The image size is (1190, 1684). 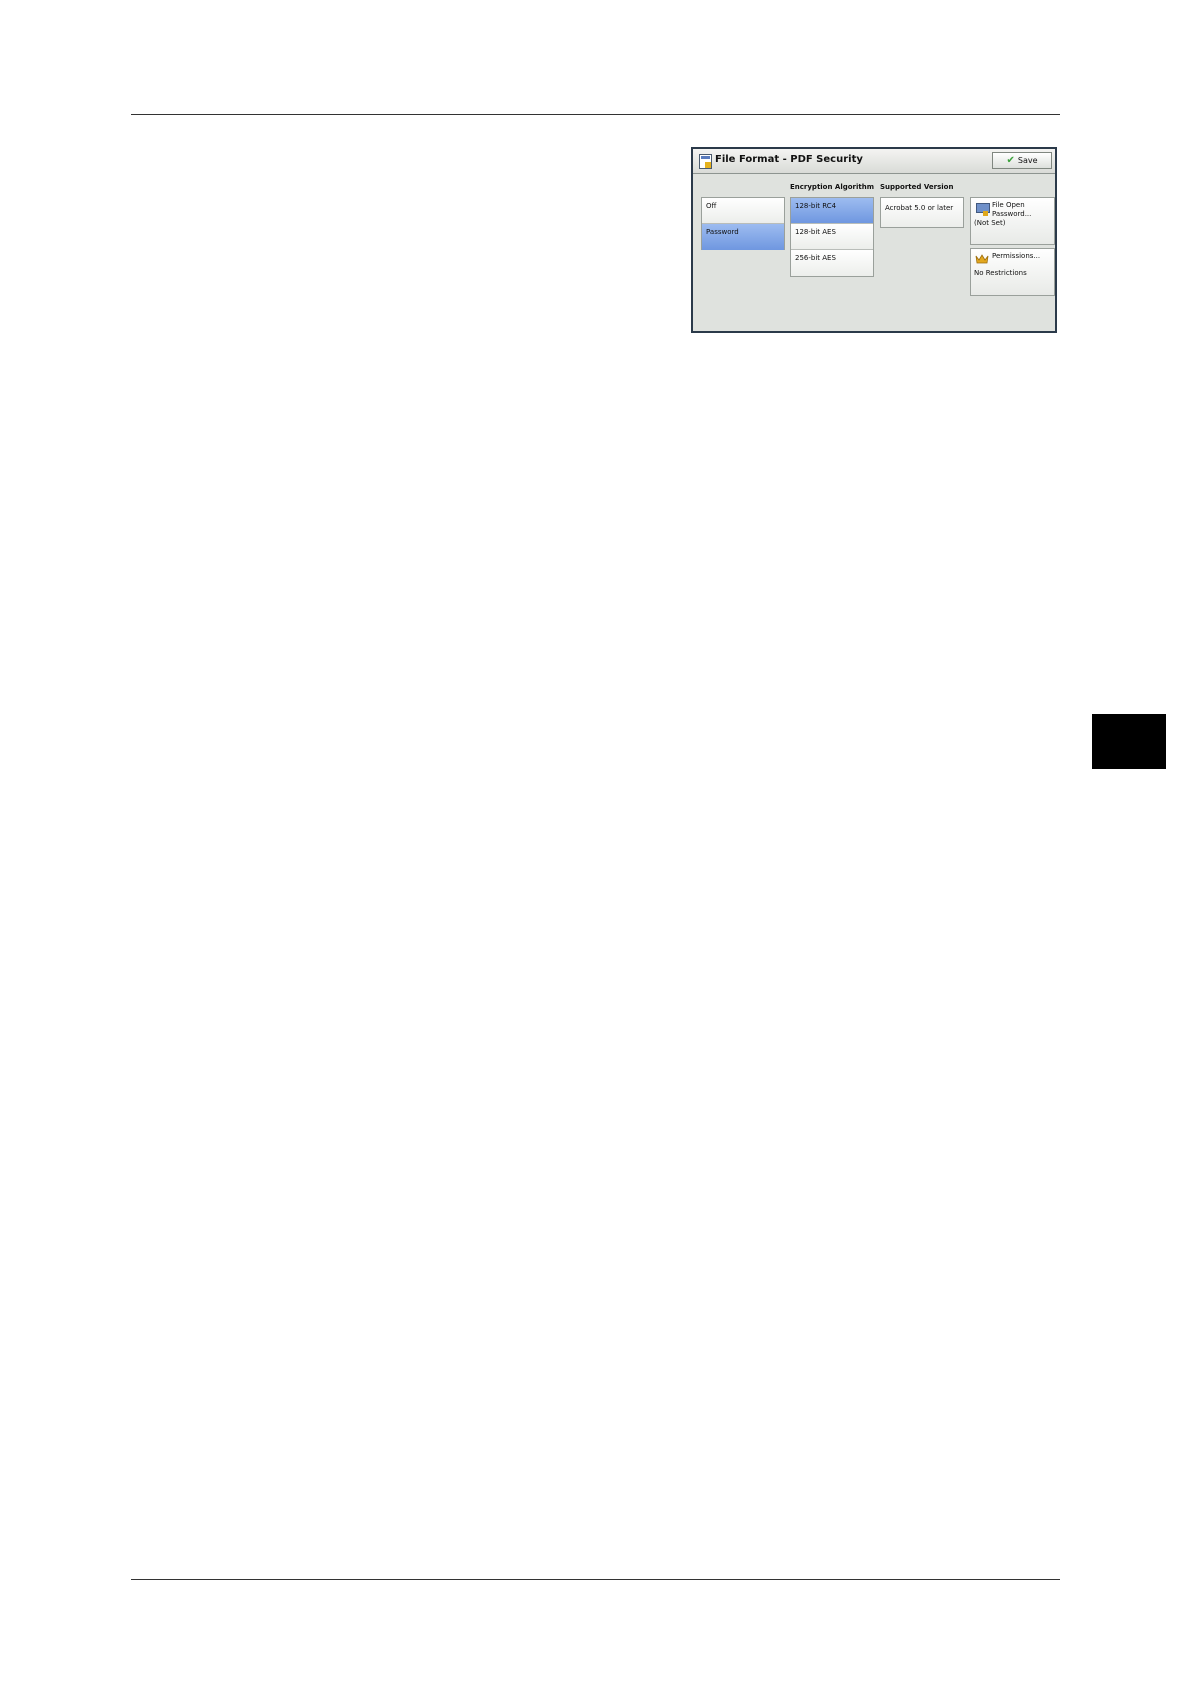 What do you see at coordinates (832, 263) in the screenshot?
I see `option-256-aes: 256-bit AES` at bounding box center [832, 263].